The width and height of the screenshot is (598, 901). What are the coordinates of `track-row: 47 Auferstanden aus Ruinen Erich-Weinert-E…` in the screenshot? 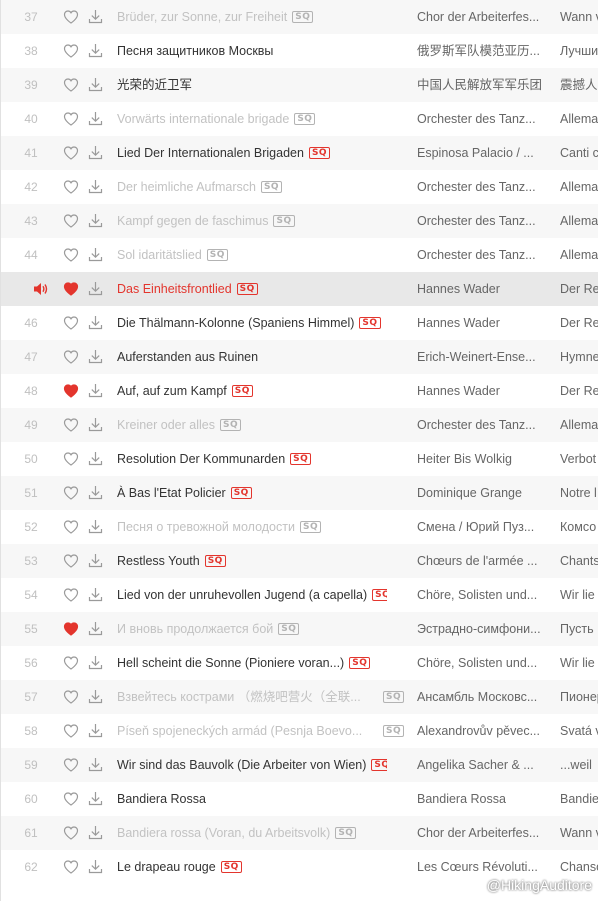 It's located at (299, 357).